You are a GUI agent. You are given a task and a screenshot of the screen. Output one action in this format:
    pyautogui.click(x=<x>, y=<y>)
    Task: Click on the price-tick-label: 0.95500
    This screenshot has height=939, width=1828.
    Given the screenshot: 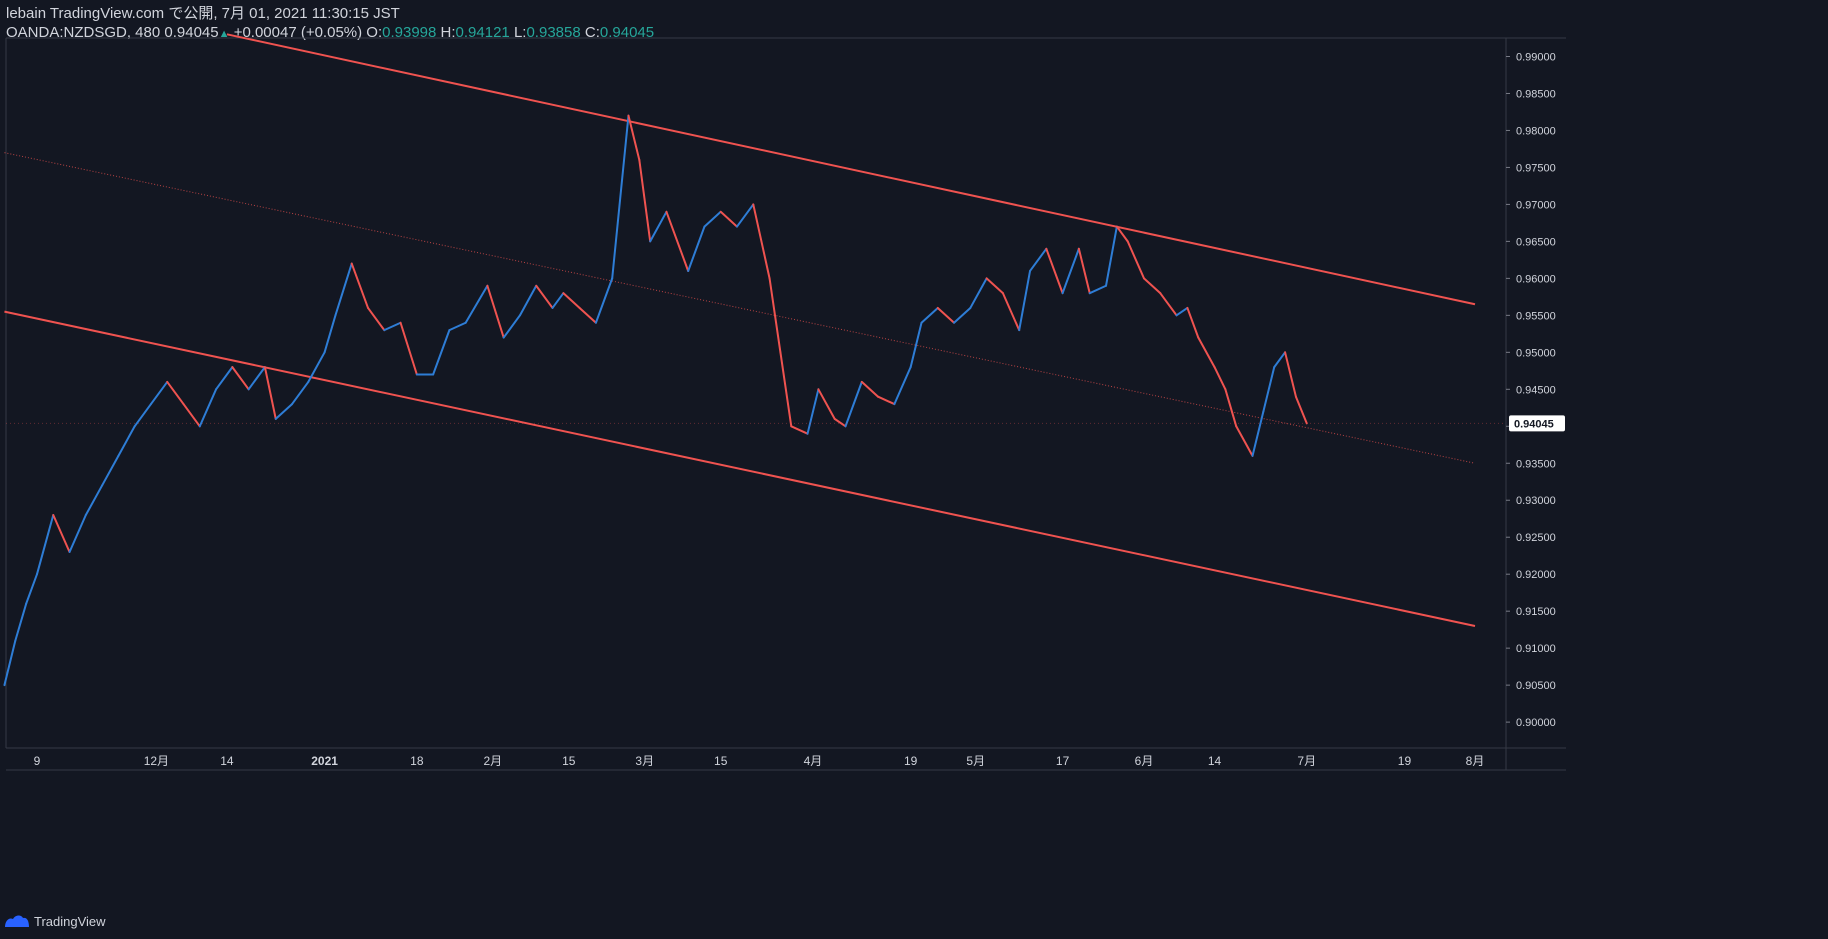 What is the action you would take?
    pyautogui.click(x=1536, y=316)
    